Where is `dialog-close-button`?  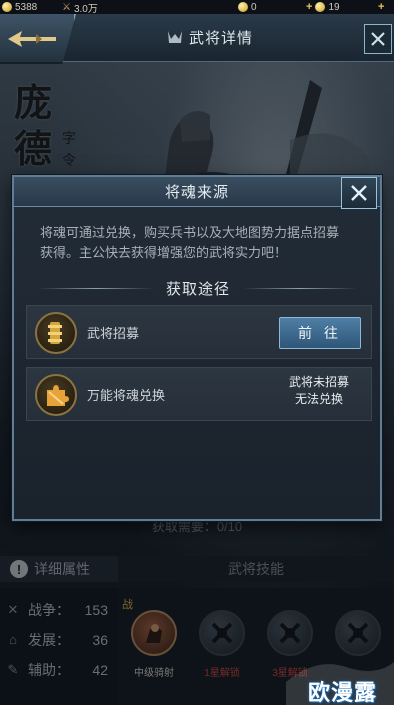
dialog-close-button is located at coordinates (359, 193).